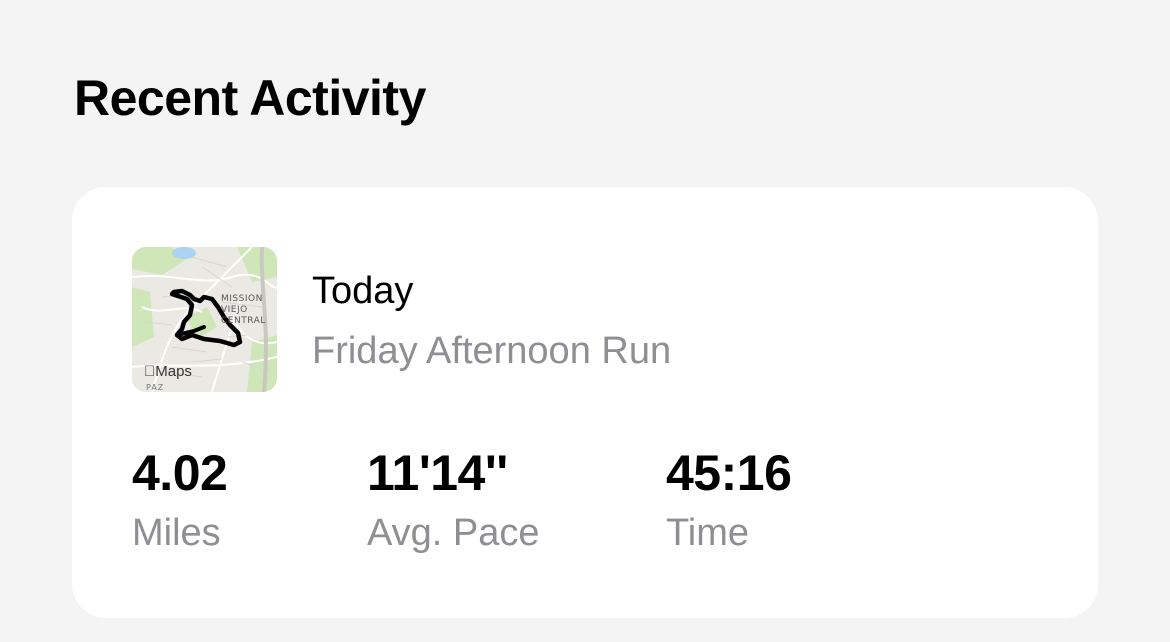  What do you see at coordinates (155, 387) in the screenshot?
I see `map-bottom-label: PAZ` at bounding box center [155, 387].